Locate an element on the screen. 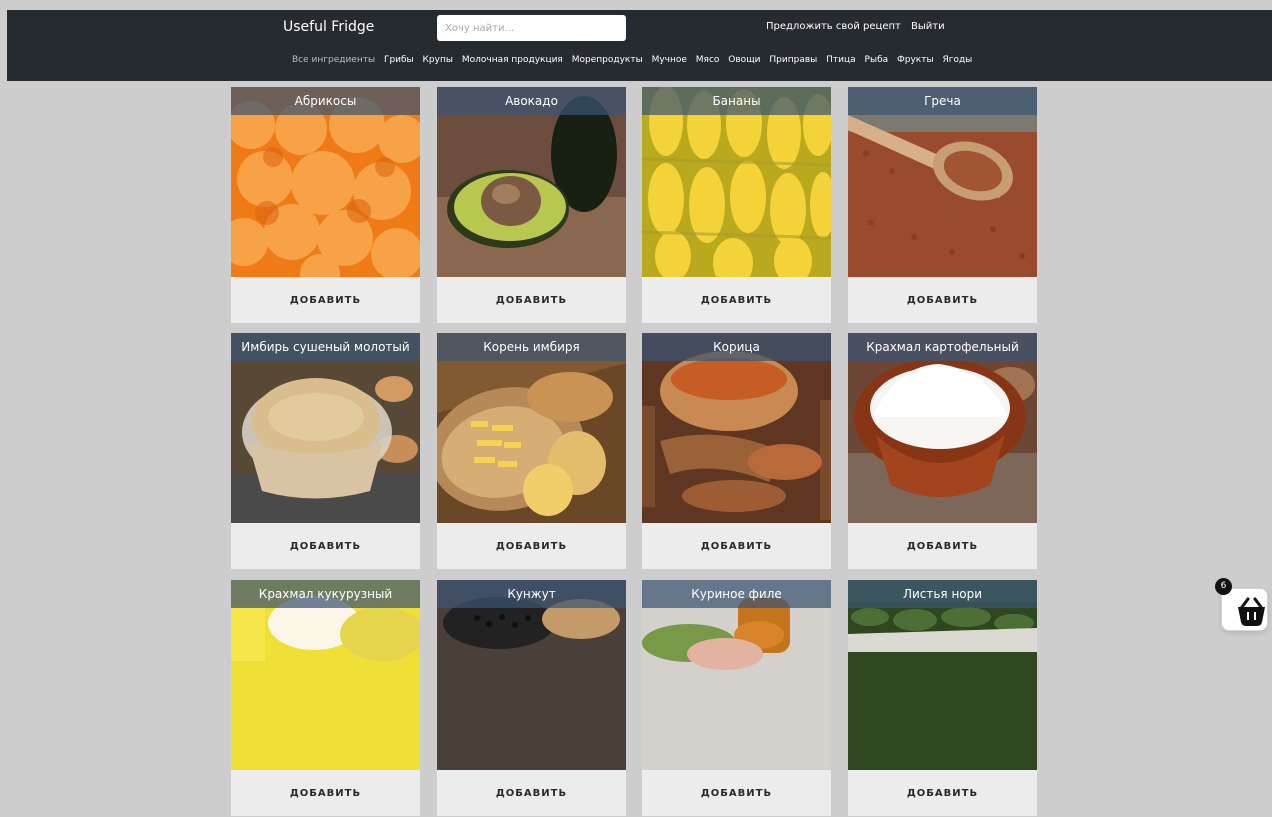 The image size is (1272, 817). add-potato-starch-button: ДОБАВИТЬ is located at coordinates (942, 546).